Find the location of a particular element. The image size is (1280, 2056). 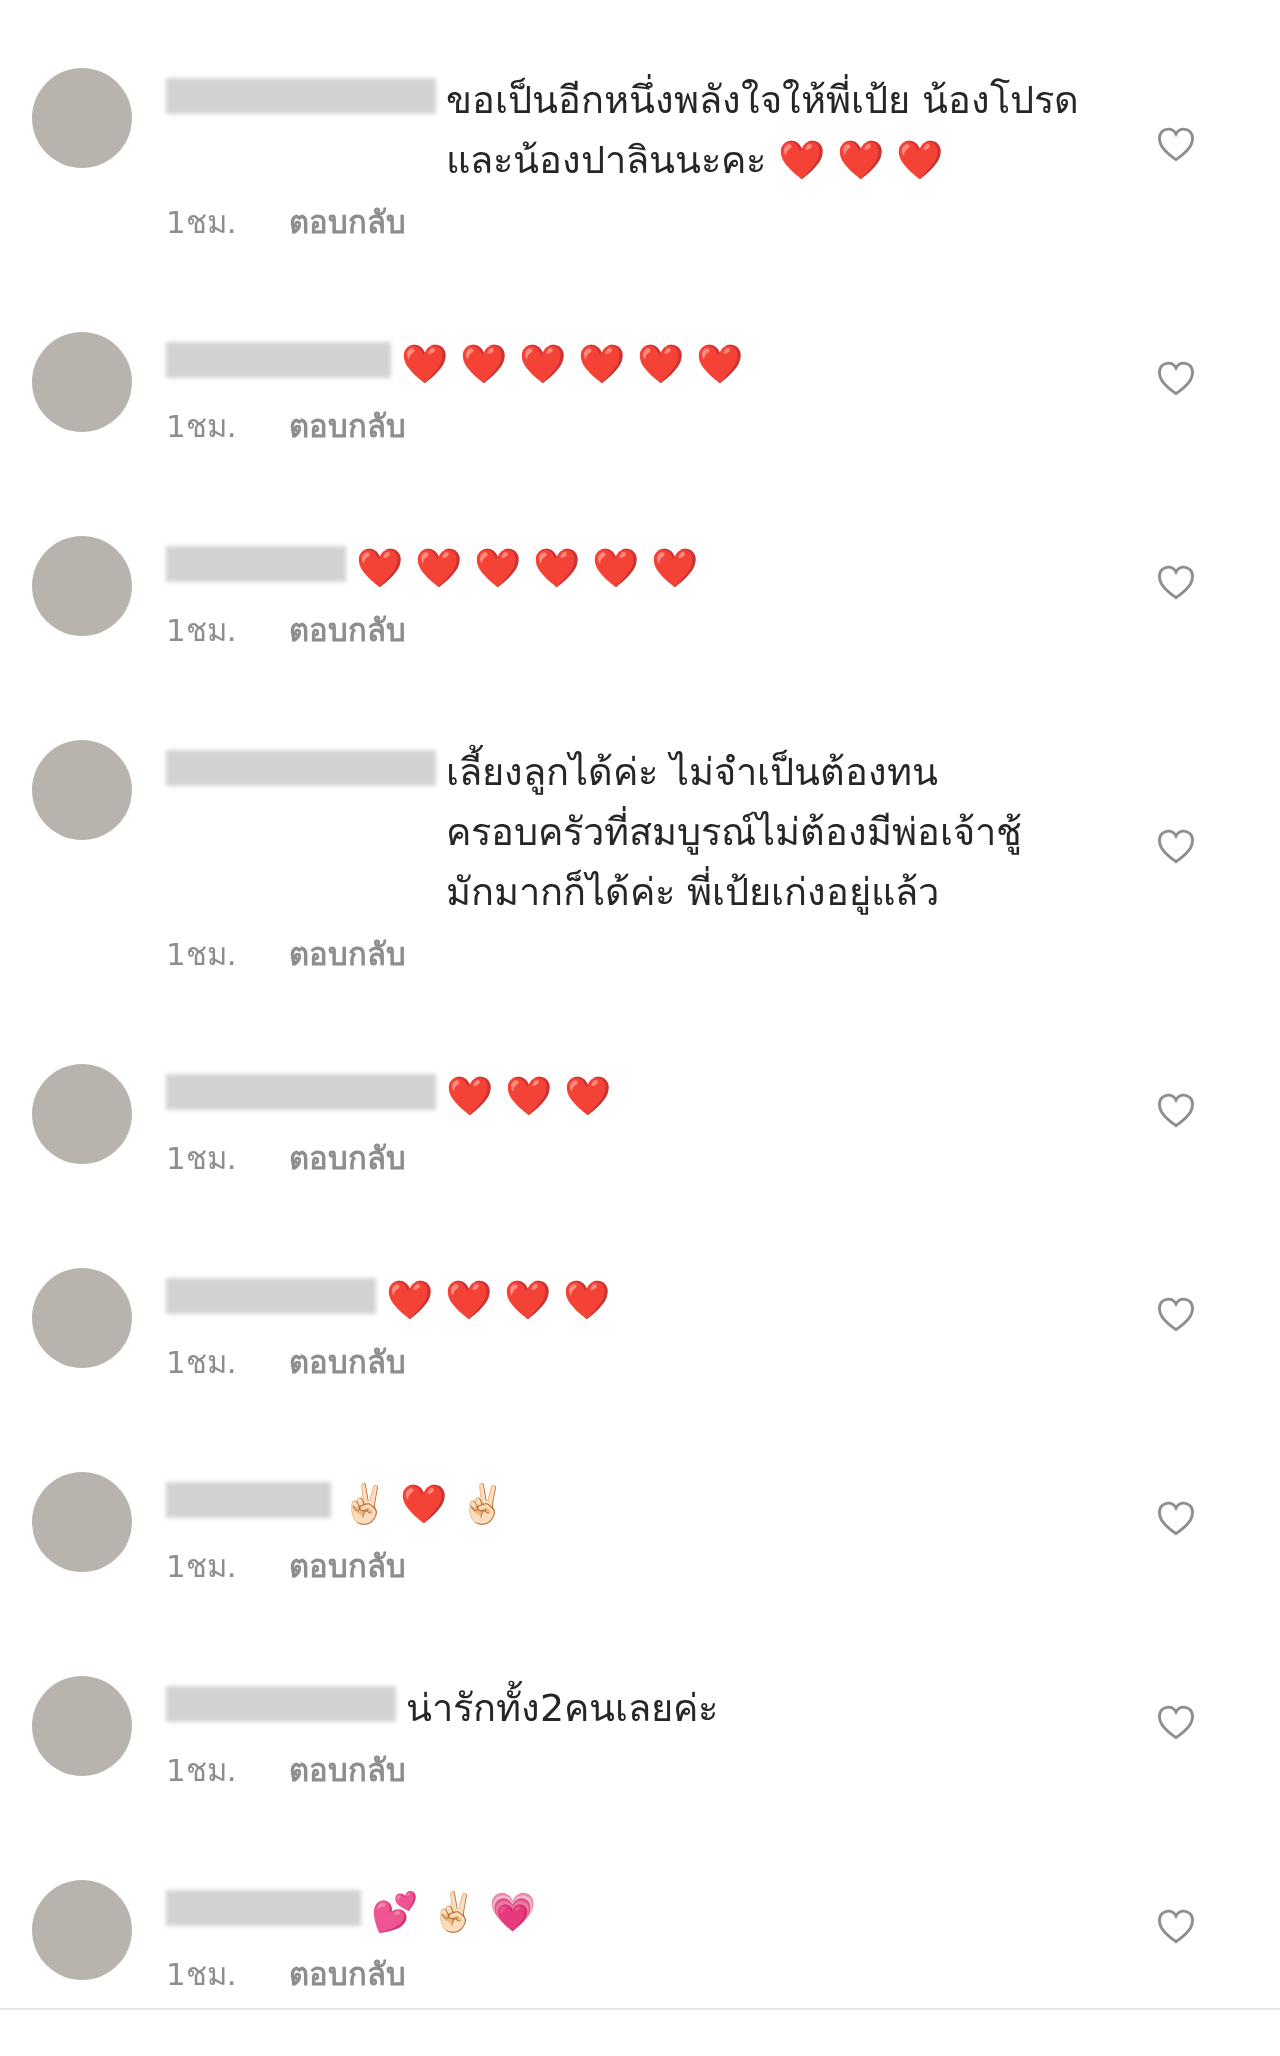

comment-text: เลี้ยงลูกได้ค่ะ ไม่จำเป็นต้องทน ครอบครัวที่สมบูรณ์ไม่ต้องมีพ่อเจ้าชู้มักมากก็ได้ค่ะ พี่เป้ยเก่งอยู่แล้ว is located at coordinates (776, 827).